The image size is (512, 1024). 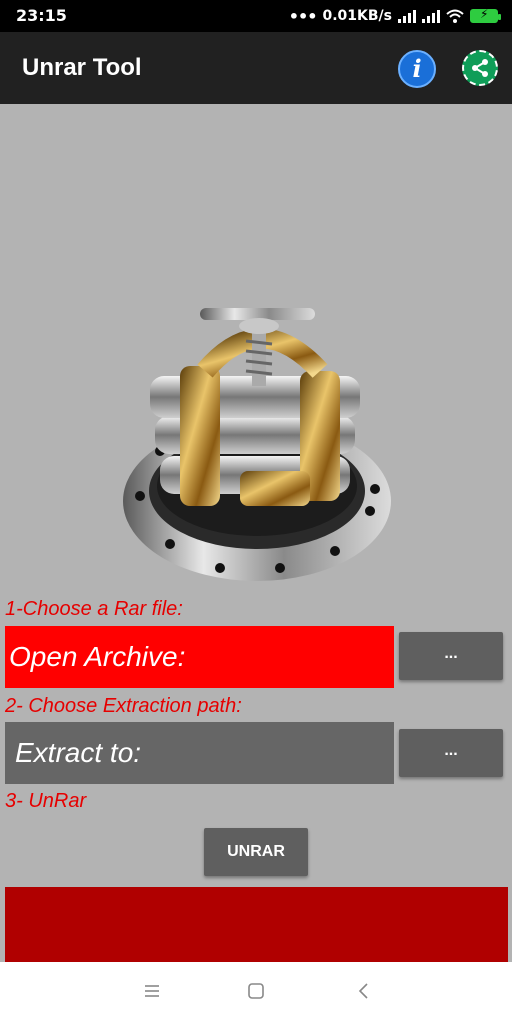 What do you see at coordinates (256, 924) in the screenshot?
I see `result-area` at bounding box center [256, 924].